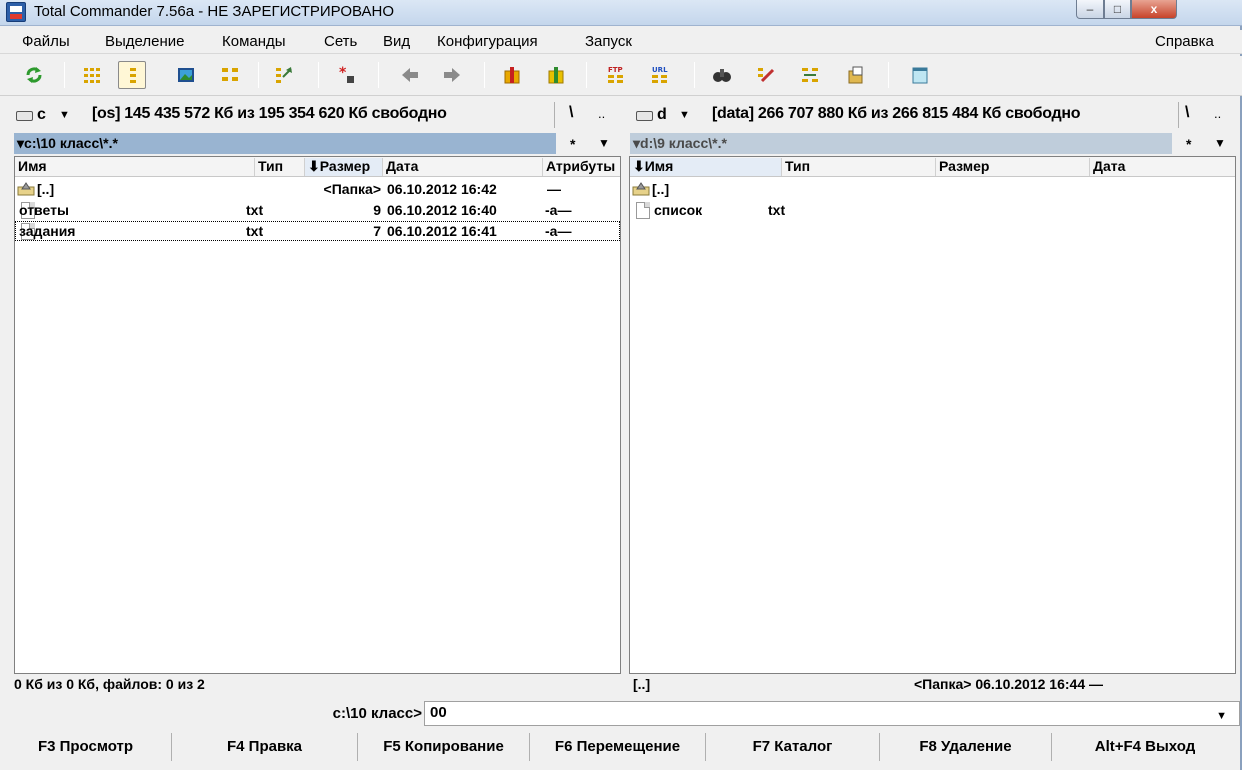  I want to click on sync-dirs-icon, so click(810, 75).